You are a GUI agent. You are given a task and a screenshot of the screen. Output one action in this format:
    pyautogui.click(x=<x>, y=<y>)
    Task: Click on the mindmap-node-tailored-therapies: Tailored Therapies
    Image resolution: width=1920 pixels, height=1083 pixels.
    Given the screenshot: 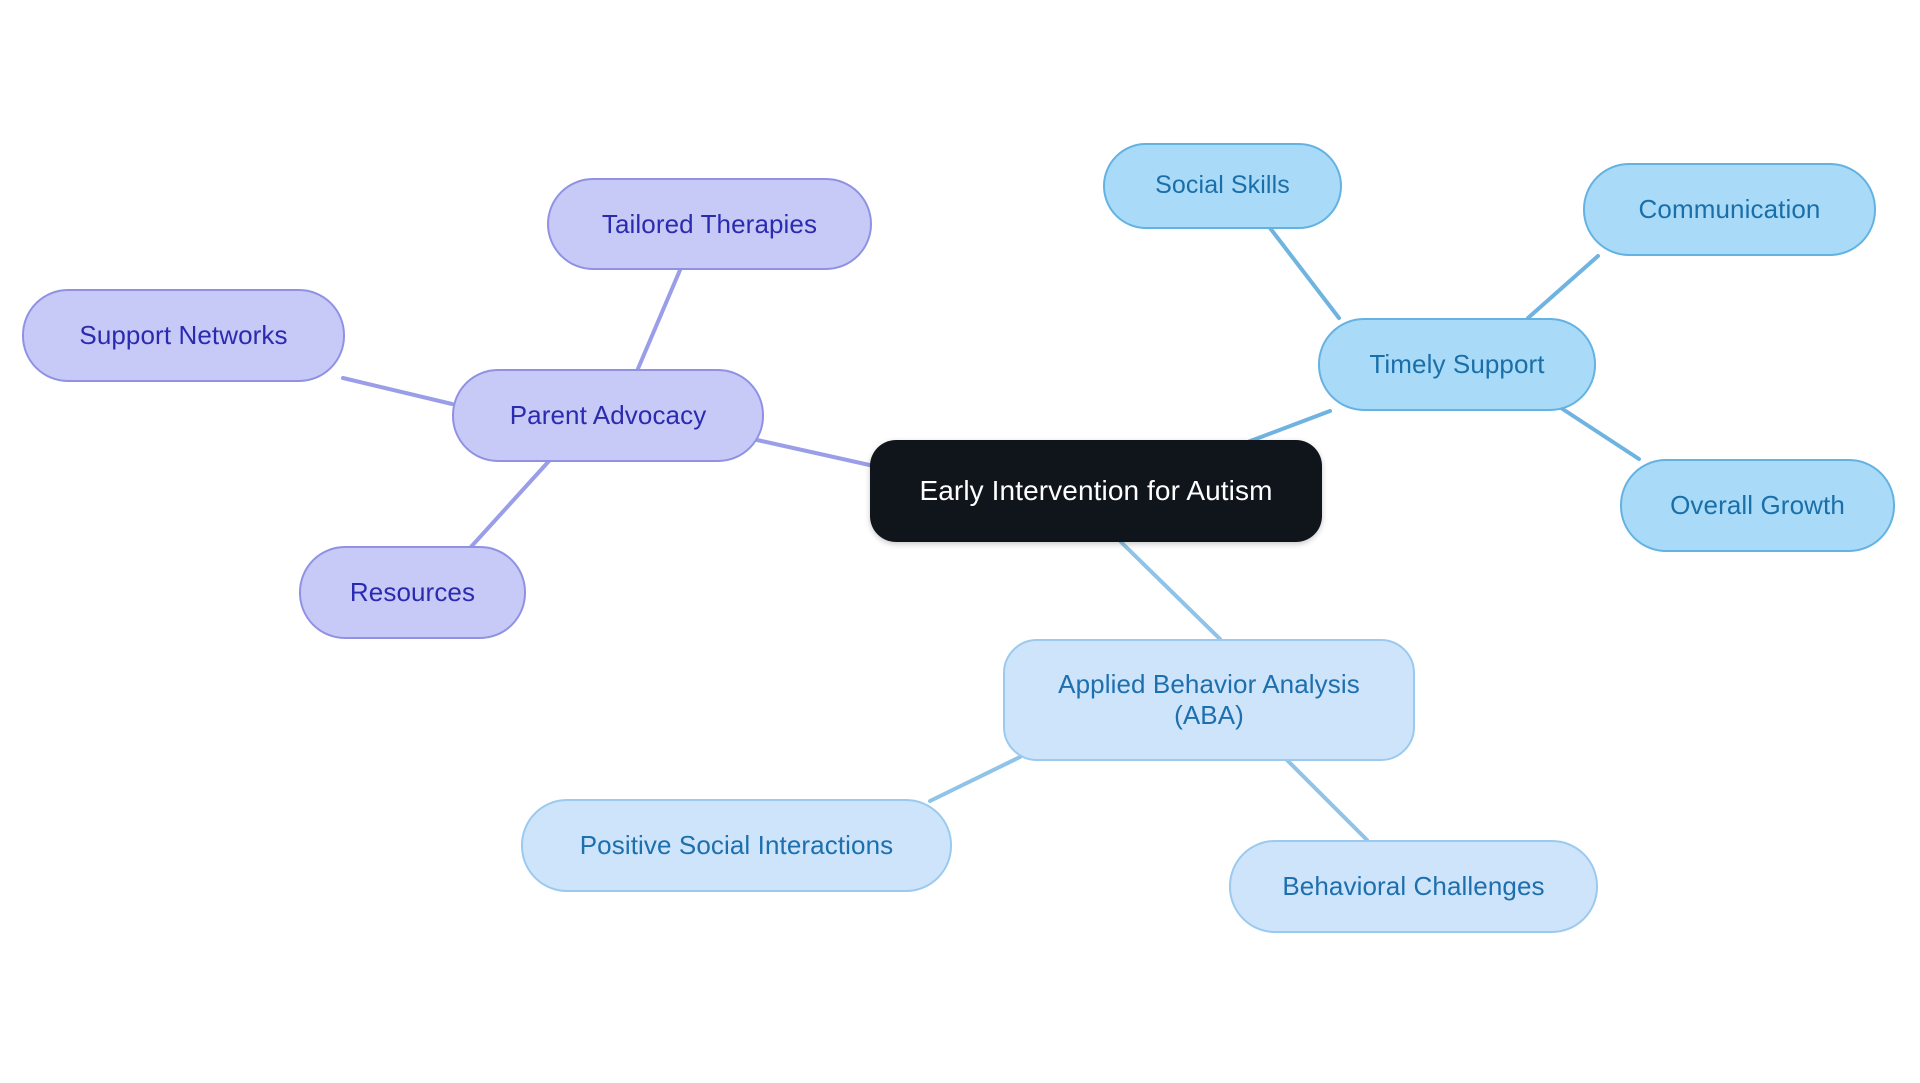 What is the action you would take?
    pyautogui.click(x=709, y=224)
    